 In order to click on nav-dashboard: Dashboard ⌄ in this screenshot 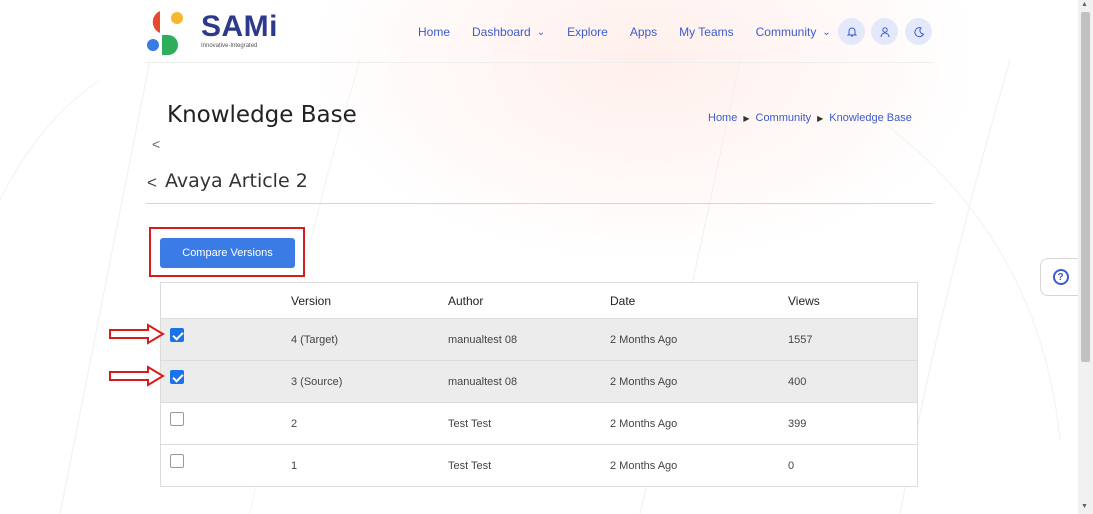, I will do `click(508, 32)`.